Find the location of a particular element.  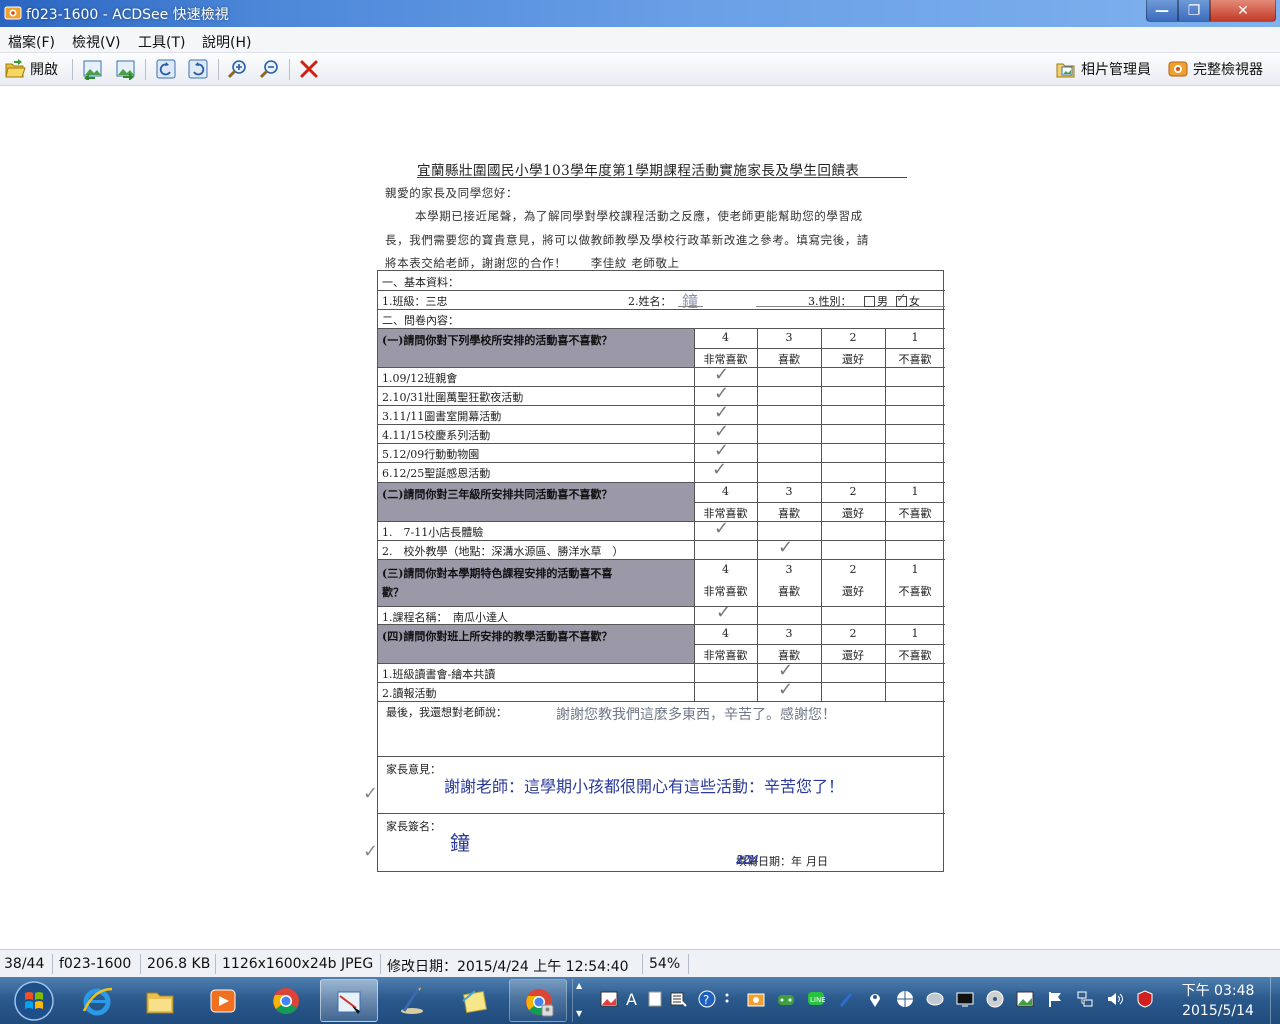

clock-date: 2015/5/14 is located at coordinates (1218, 1011).